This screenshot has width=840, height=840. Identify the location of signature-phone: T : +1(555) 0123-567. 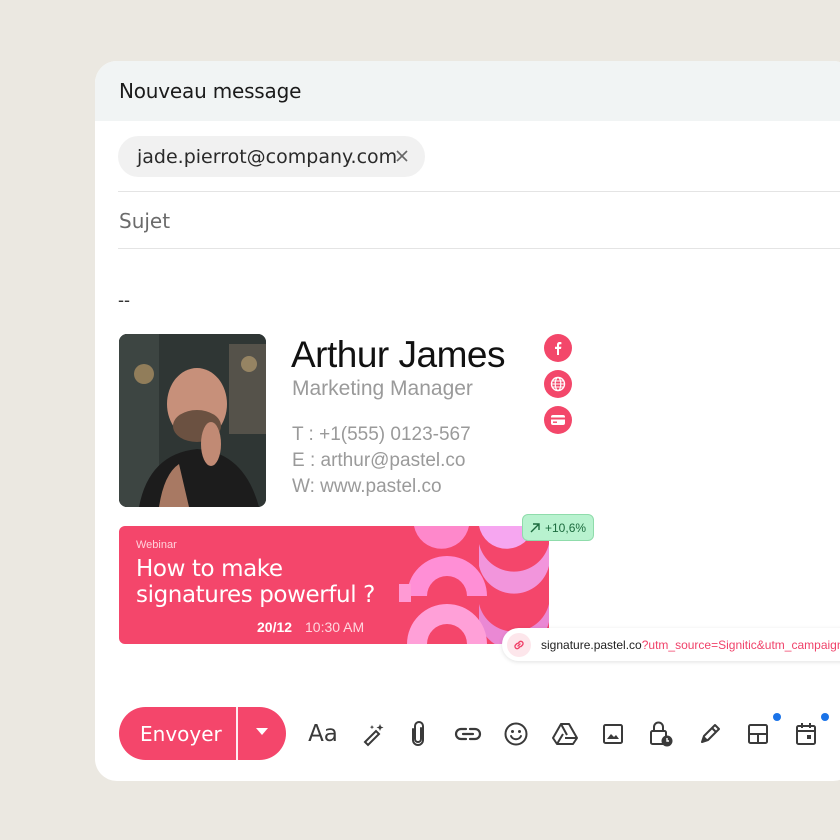
(381, 434).